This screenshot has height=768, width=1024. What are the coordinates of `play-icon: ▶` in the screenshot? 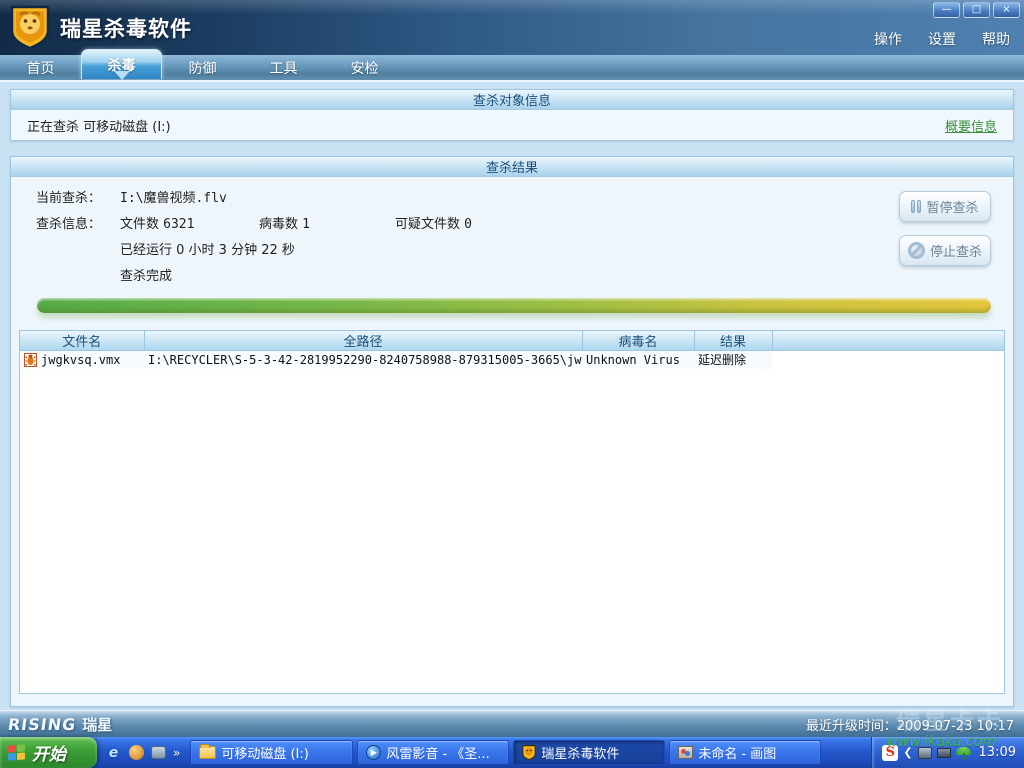 It's located at (374, 752).